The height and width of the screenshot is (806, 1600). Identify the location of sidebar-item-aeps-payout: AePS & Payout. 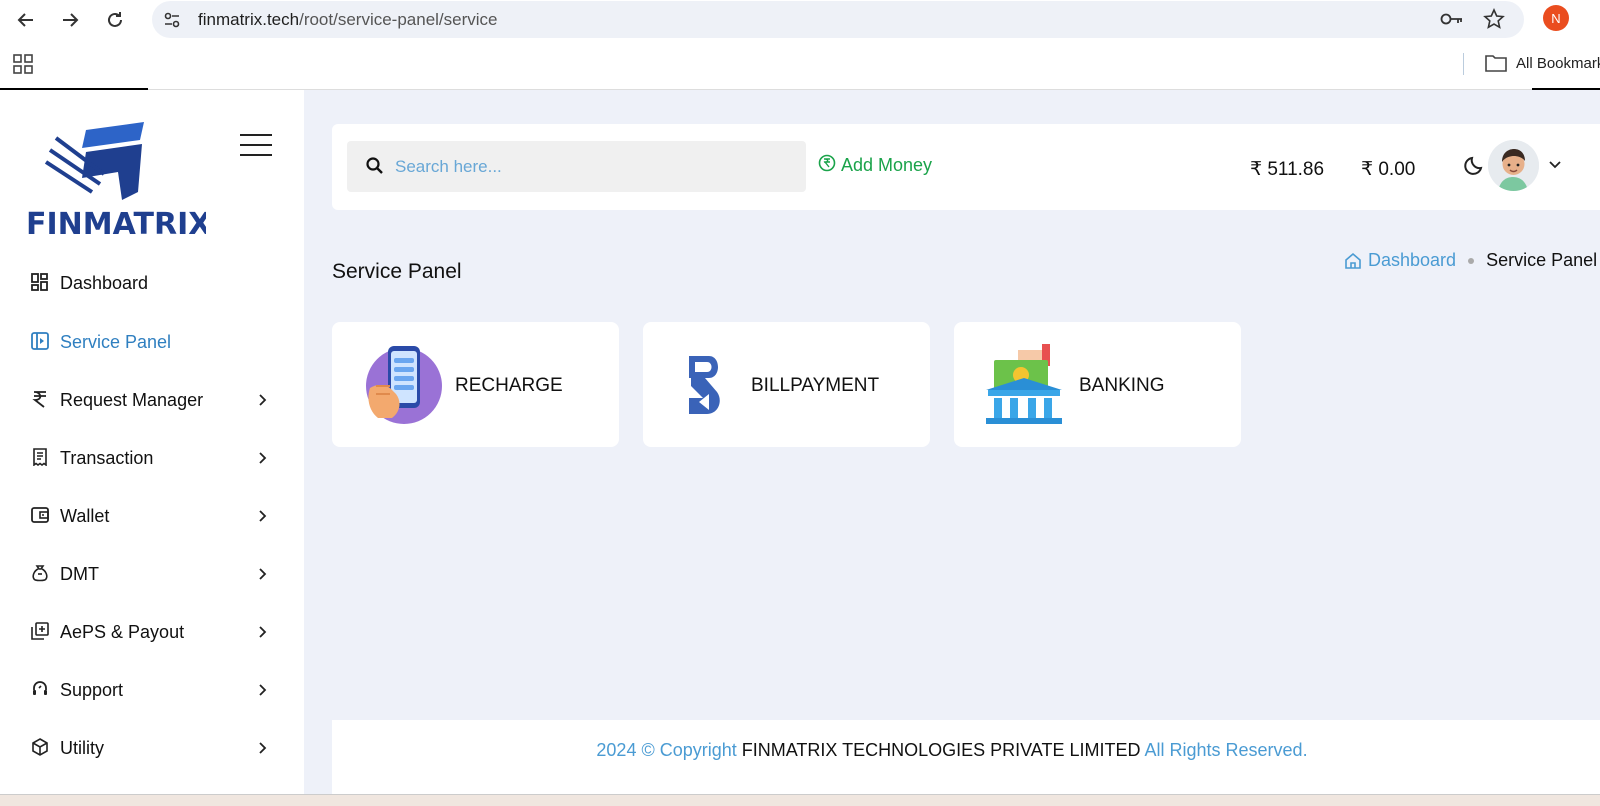
(152, 632).